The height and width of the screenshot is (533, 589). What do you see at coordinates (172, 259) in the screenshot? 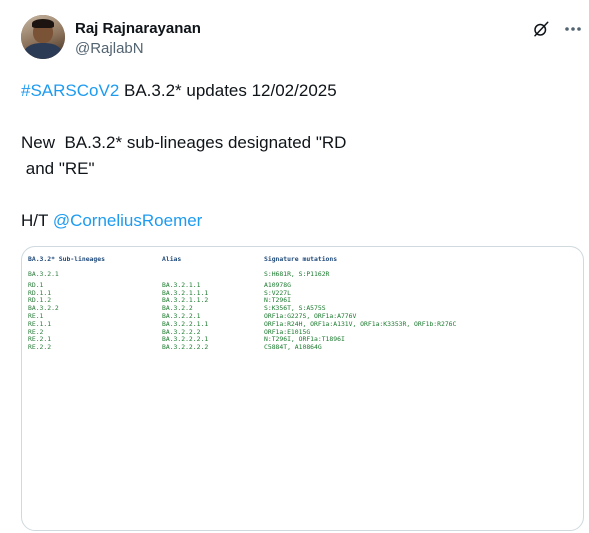
I see `column-header-alias: Alias` at bounding box center [172, 259].